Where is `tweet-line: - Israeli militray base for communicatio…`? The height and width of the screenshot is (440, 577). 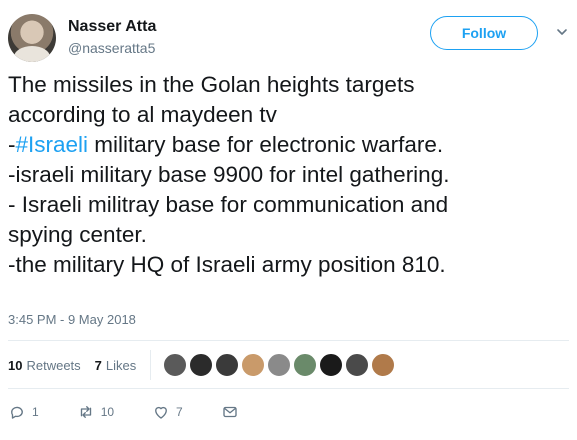
tweet-line: - Israeli militray base for communicatio… is located at coordinates (228, 204).